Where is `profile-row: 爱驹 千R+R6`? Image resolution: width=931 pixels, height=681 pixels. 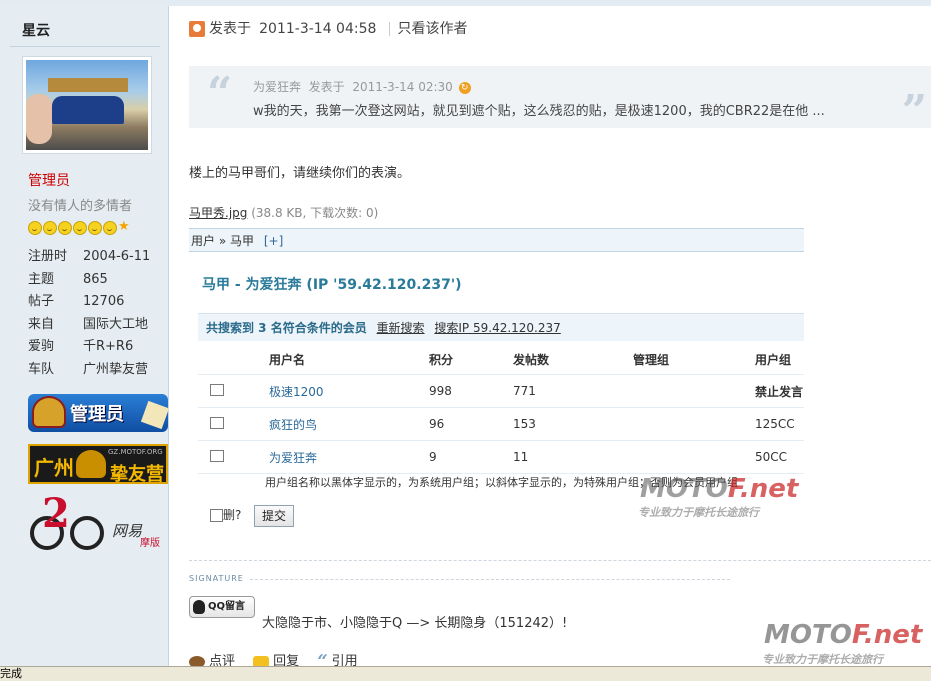
profile-row: 爱驹 千R+R6 is located at coordinates (89, 347).